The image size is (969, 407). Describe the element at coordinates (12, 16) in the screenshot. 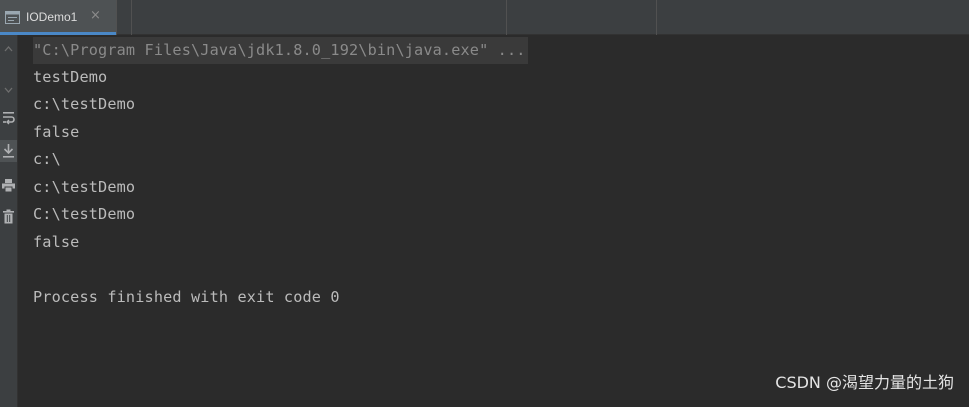

I see `console-window-icon` at that location.